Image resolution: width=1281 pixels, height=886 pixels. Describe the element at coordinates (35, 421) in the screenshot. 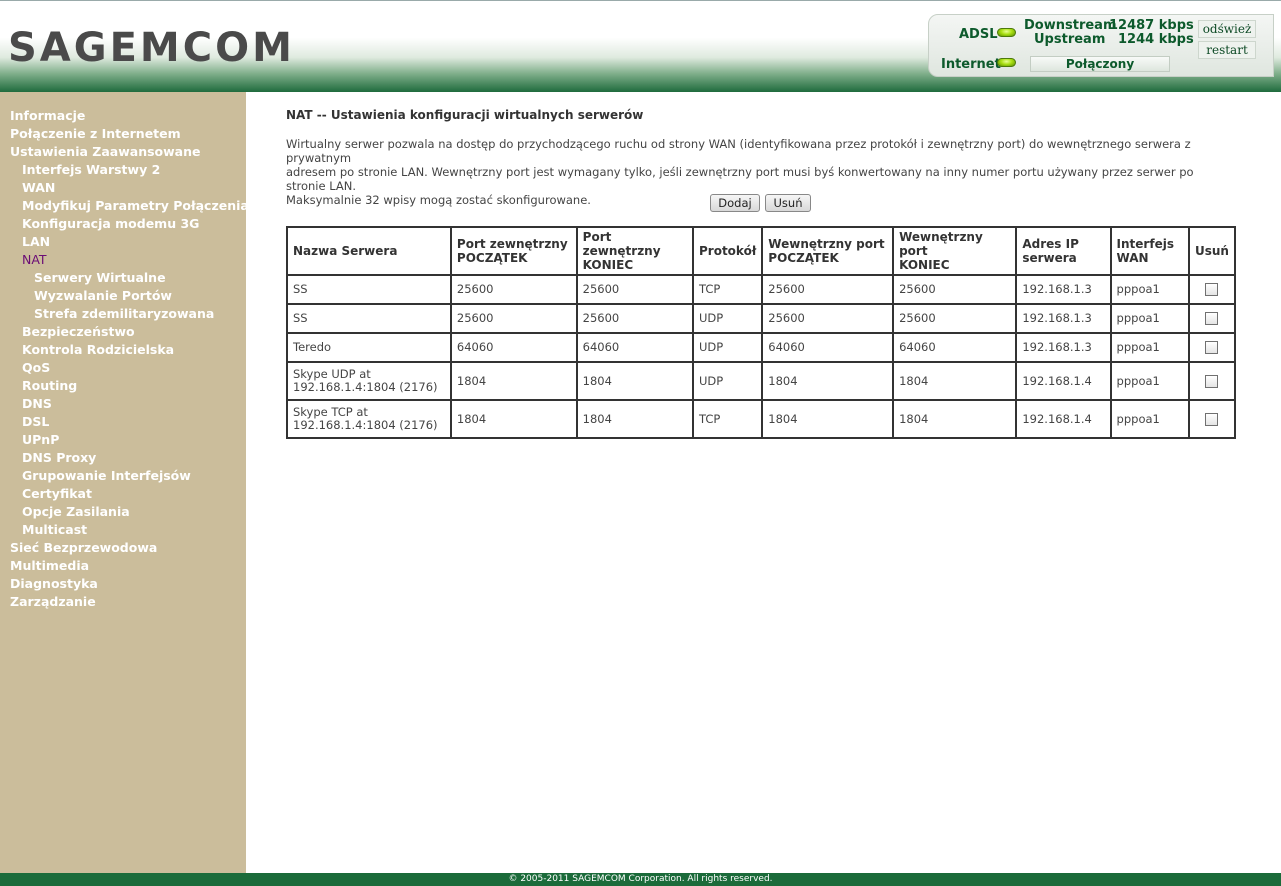

I see `sidebar-item: DSL` at that location.